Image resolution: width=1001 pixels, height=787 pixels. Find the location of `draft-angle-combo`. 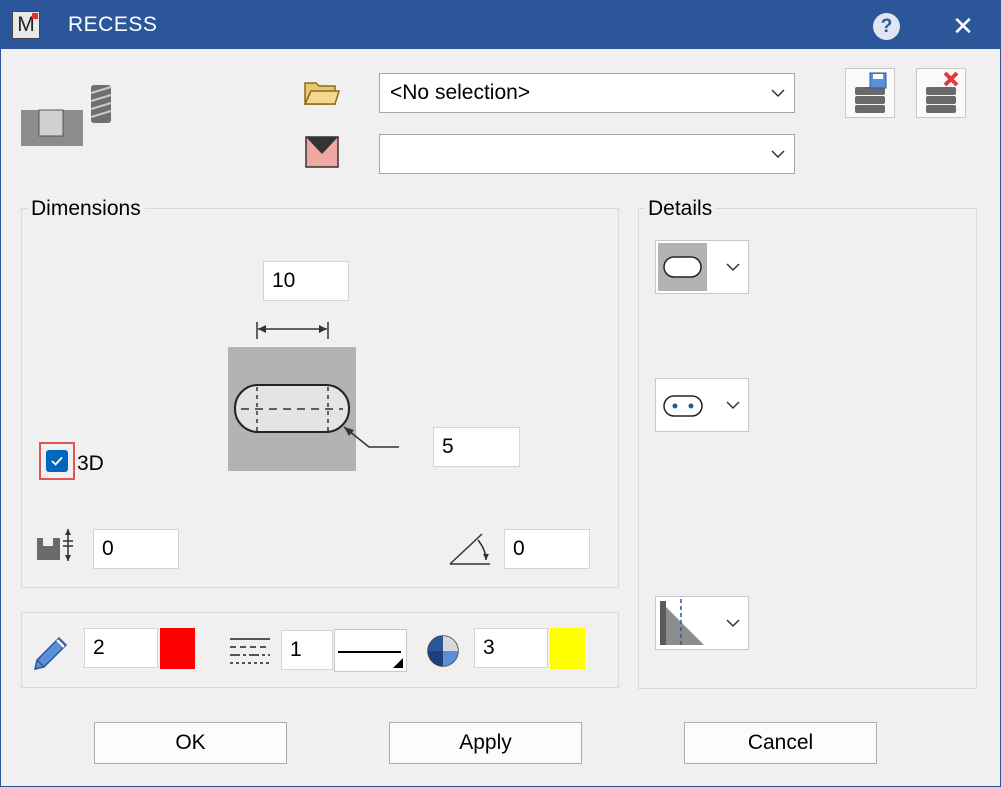

draft-angle-combo is located at coordinates (702, 623).